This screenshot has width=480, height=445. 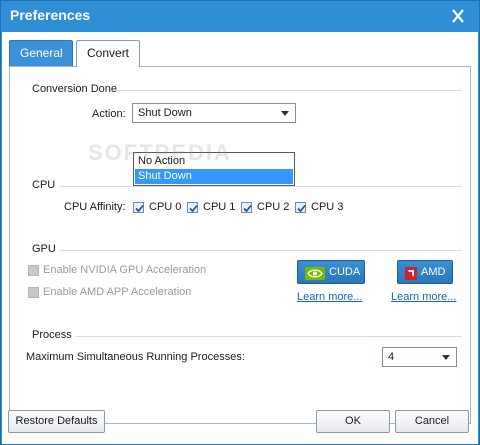 What do you see at coordinates (44, 185) in the screenshot?
I see `section-title-cpu: CPU` at bounding box center [44, 185].